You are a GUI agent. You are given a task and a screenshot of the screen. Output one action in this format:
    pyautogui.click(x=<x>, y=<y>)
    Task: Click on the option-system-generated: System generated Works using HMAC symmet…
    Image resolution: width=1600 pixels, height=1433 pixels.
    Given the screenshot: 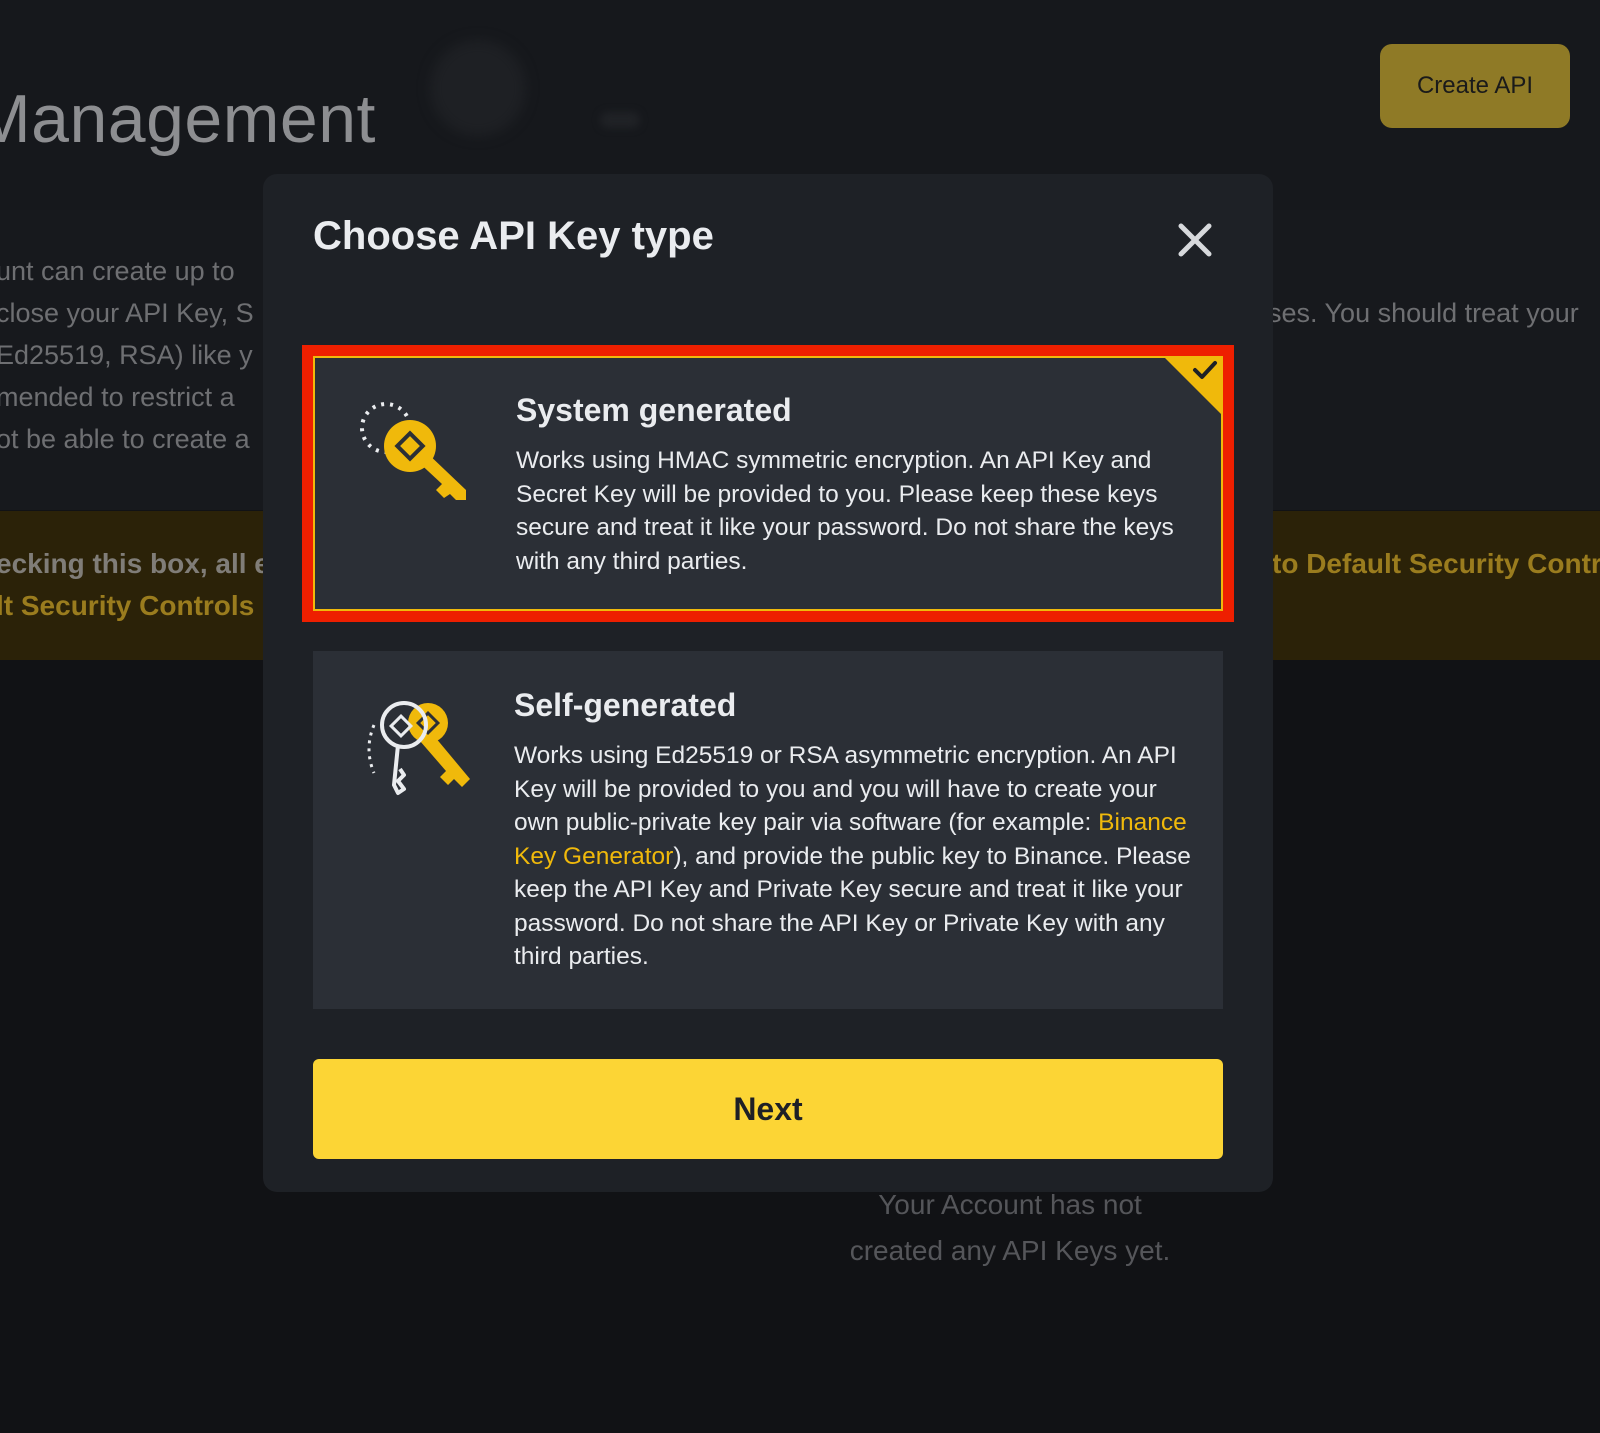 What is the action you would take?
    pyautogui.click(x=768, y=483)
    